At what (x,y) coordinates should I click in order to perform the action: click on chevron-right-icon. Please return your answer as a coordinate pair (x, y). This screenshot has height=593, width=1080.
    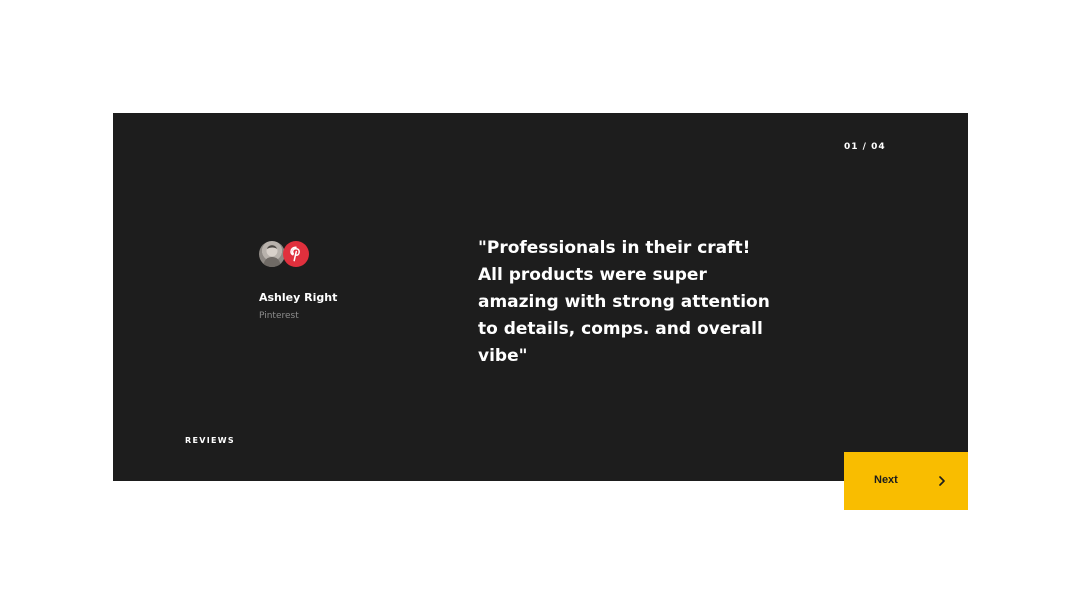
    Looking at the image, I should click on (942, 481).